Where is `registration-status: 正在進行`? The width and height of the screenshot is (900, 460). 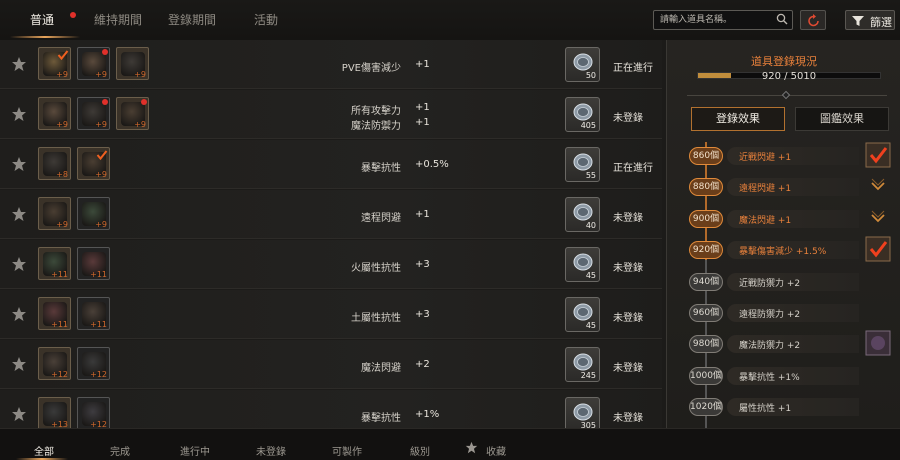
registration-status: 正在進行 is located at coordinates (633, 68).